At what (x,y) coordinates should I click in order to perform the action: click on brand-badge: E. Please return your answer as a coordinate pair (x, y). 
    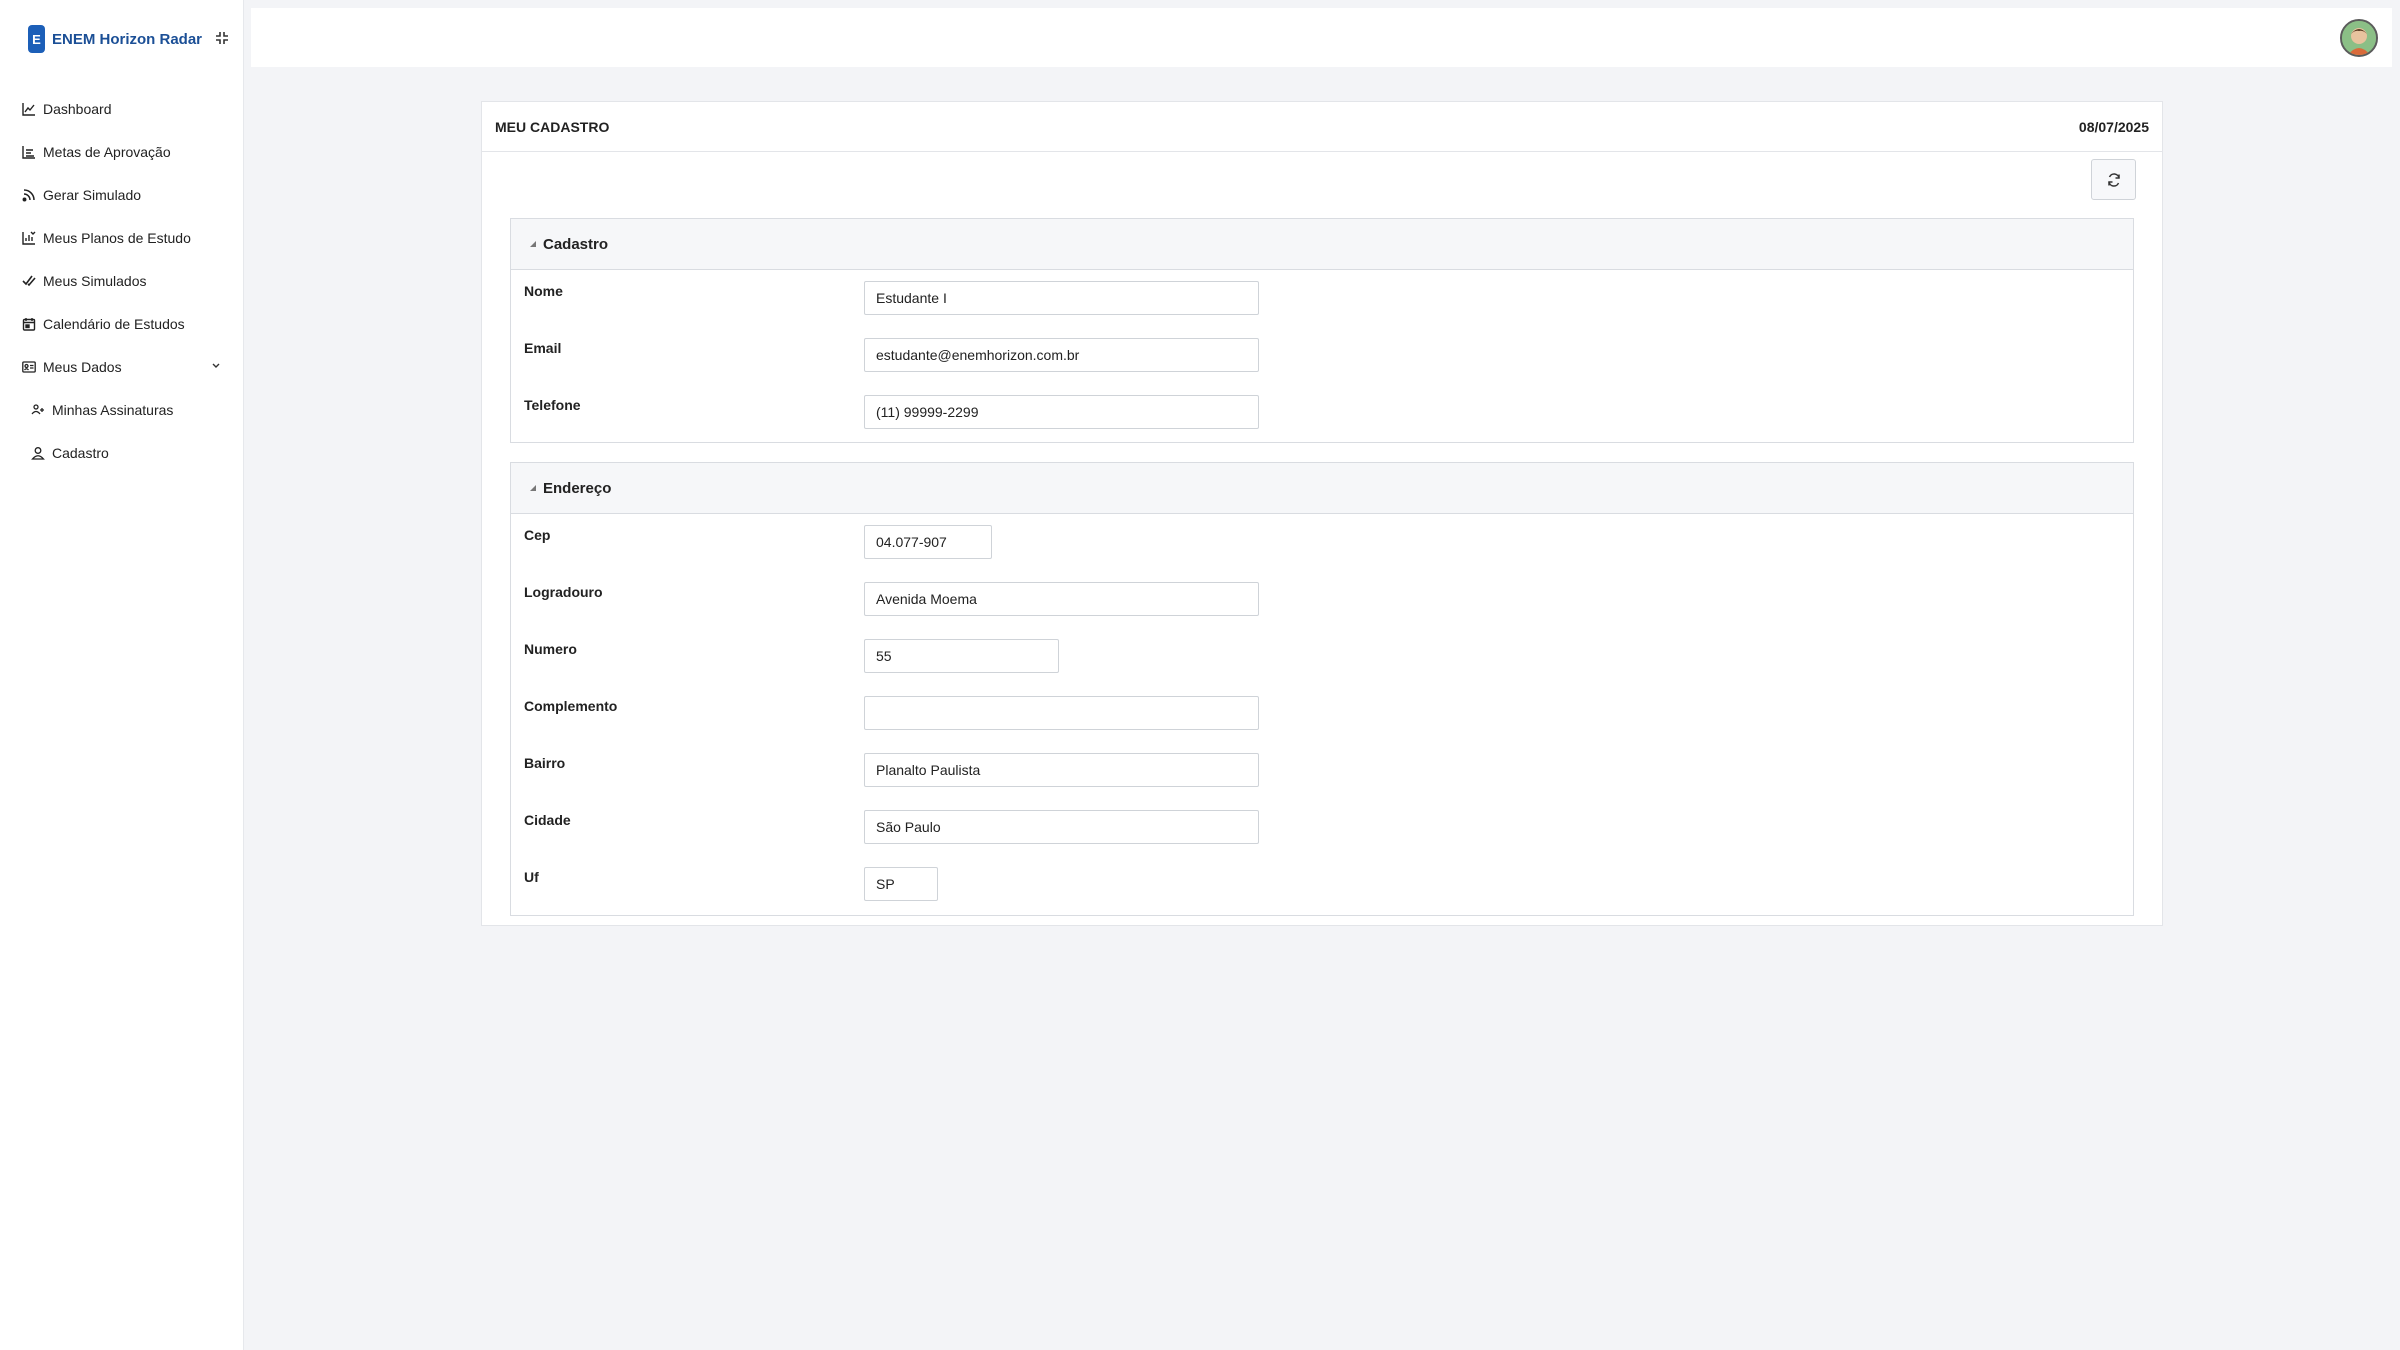
    Looking at the image, I should click on (36, 39).